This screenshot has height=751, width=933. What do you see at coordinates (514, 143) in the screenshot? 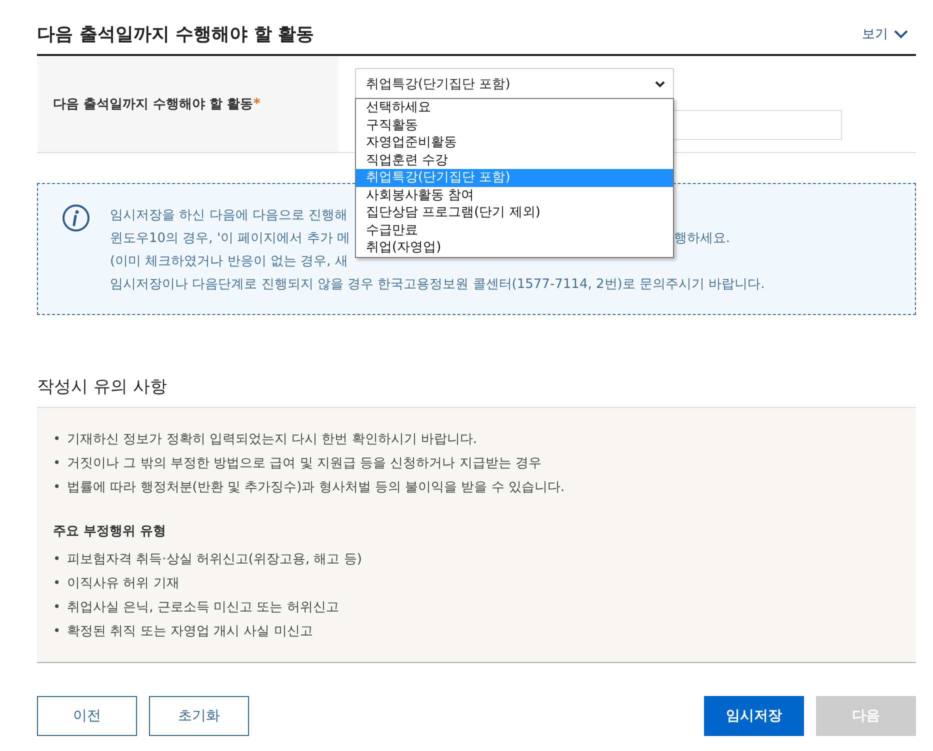
I see `dropdown-option: 자영업준비활동` at bounding box center [514, 143].